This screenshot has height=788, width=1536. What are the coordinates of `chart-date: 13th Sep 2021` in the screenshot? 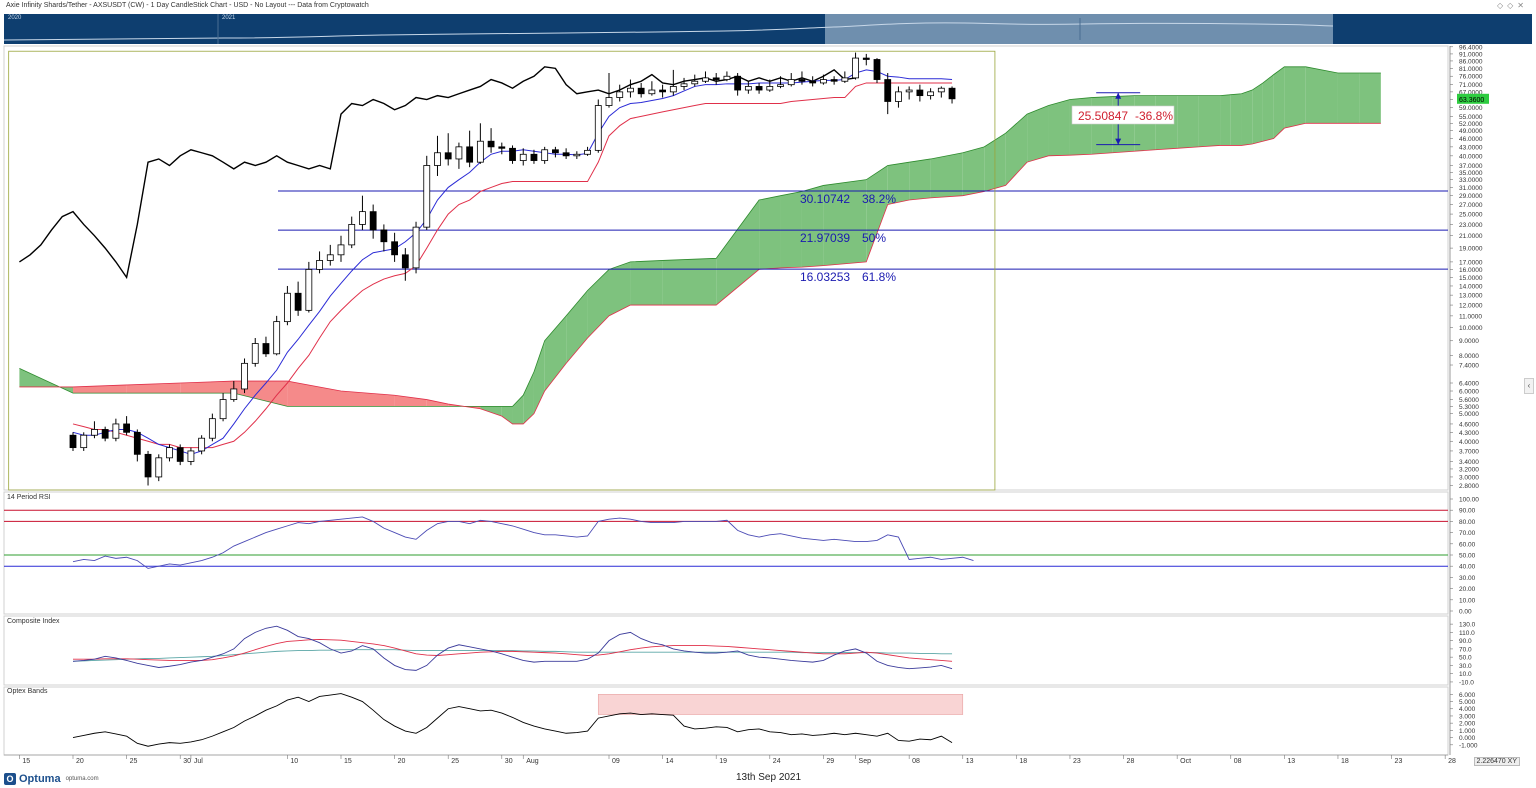 It's located at (769, 777).